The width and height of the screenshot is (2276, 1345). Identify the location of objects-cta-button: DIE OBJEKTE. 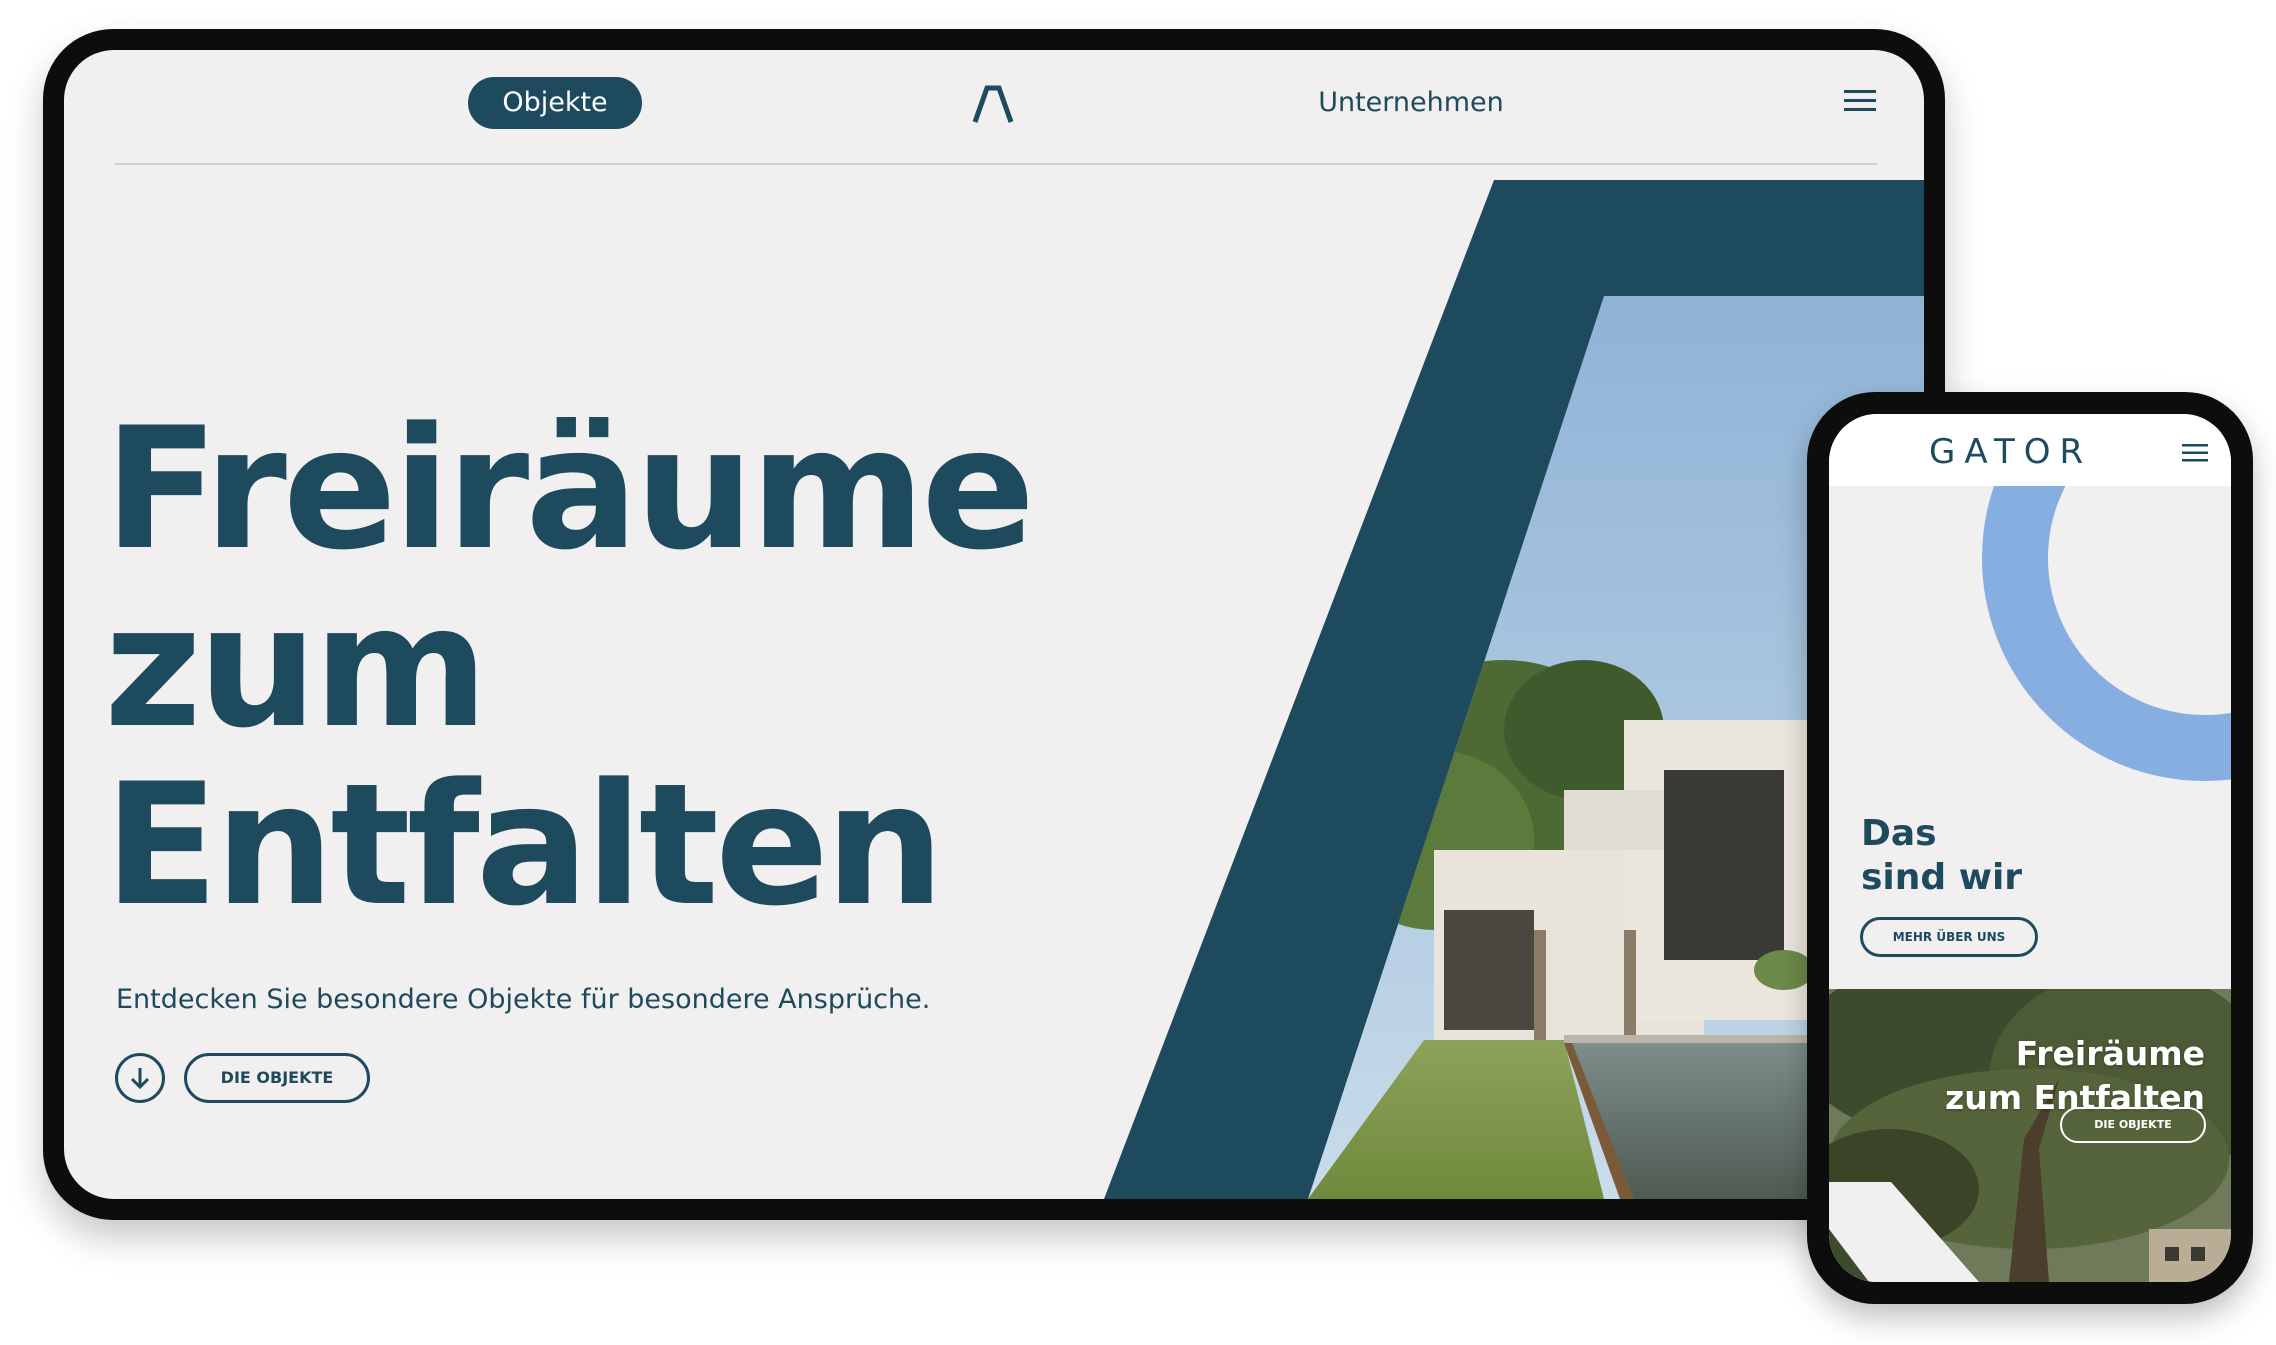
(277, 1078).